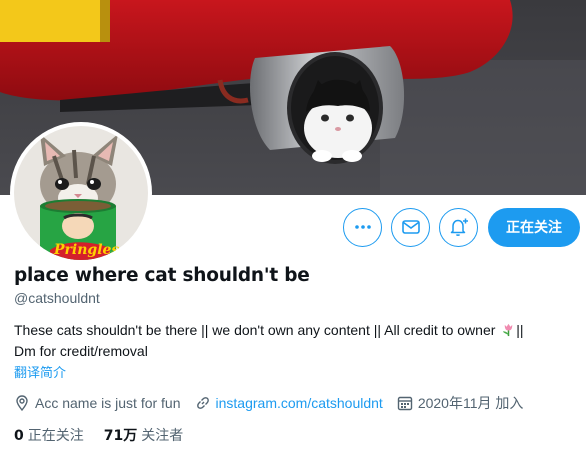  I want to click on profile-stats: 0 正在关注 71万 关注者, so click(108, 435).